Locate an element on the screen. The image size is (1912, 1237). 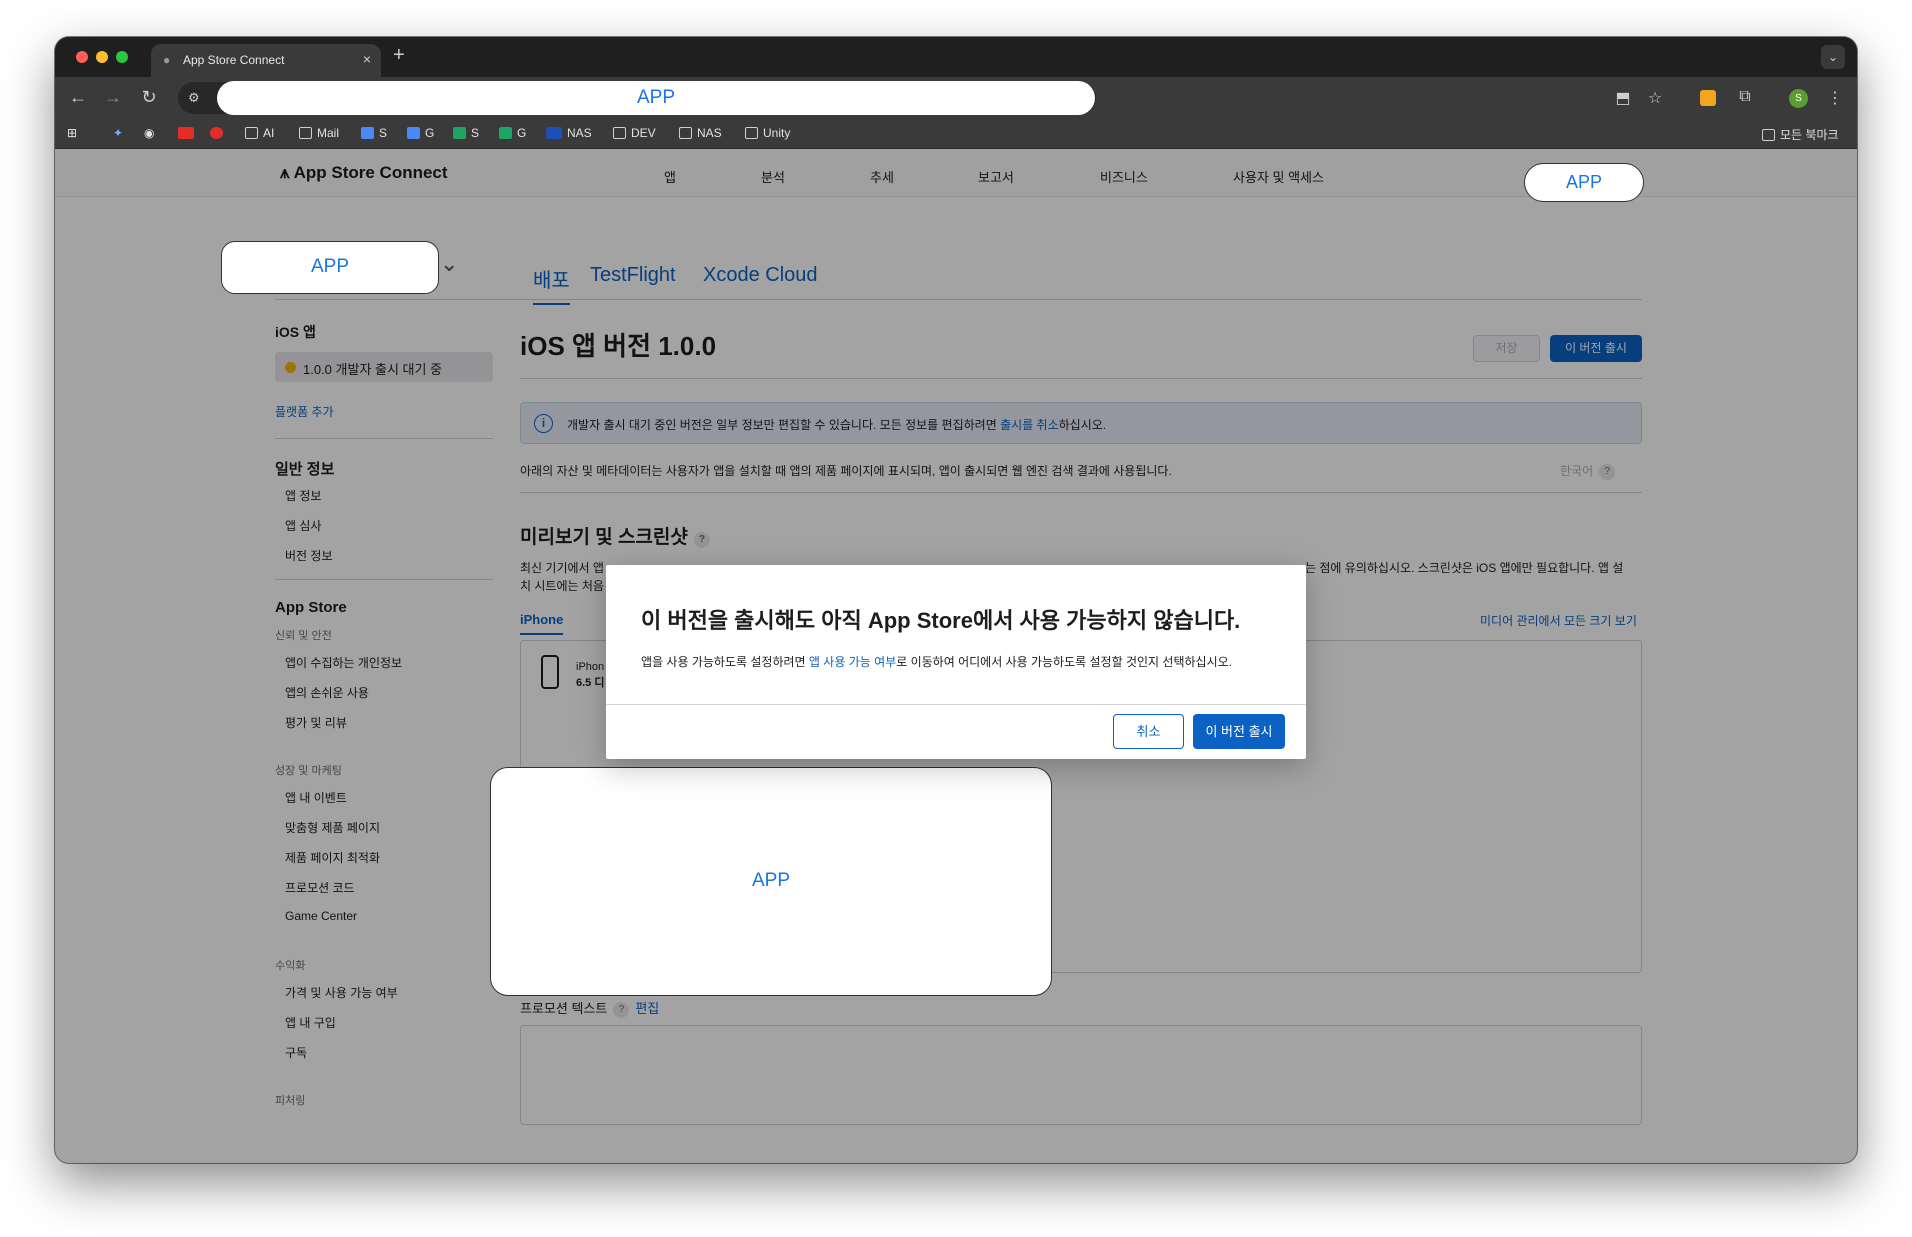
bookmark-circle-icon: ◉ is located at coordinates (149, 133).